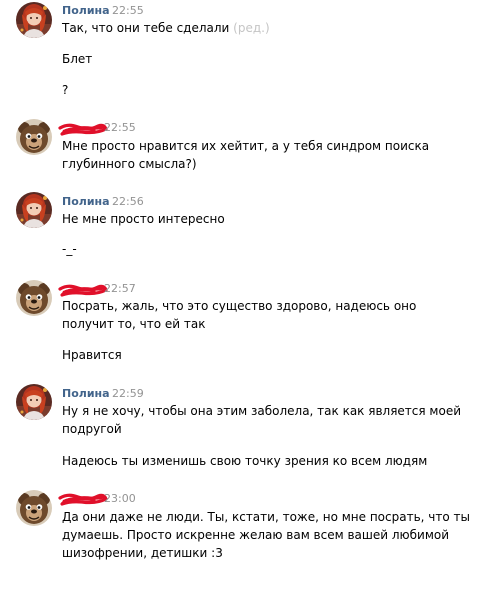  What do you see at coordinates (77, 59) in the screenshot?
I see `message-text: Блет` at bounding box center [77, 59].